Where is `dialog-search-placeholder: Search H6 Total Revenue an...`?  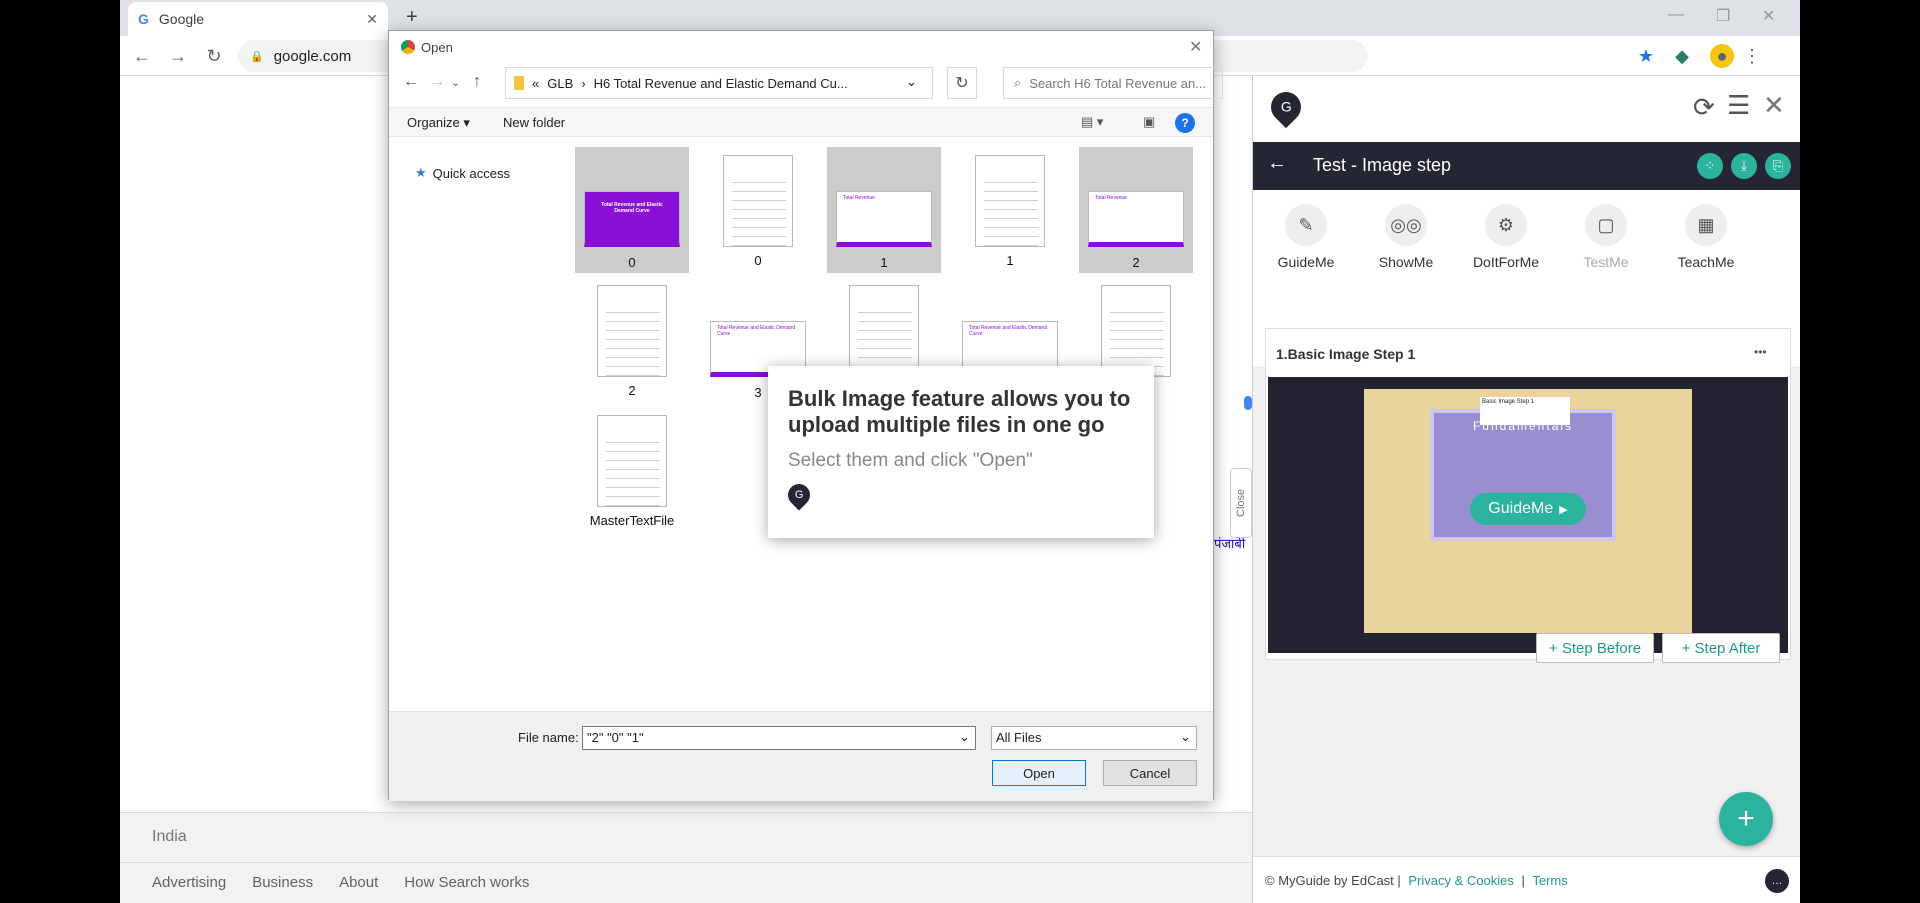 dialog-search-placeholder: Search H6 Total Revenue an... is located at coordinates (1118, 83).